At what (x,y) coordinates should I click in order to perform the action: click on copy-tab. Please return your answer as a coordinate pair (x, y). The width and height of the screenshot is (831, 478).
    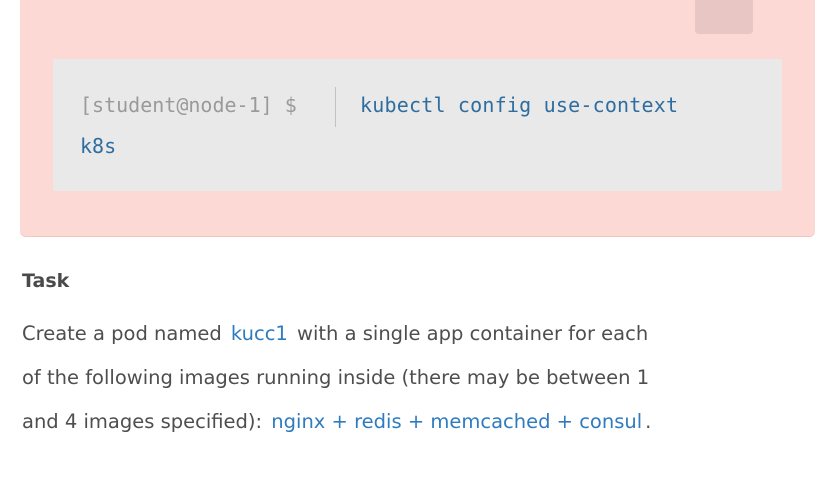
    Looking at the image, I should click on (724, 17).